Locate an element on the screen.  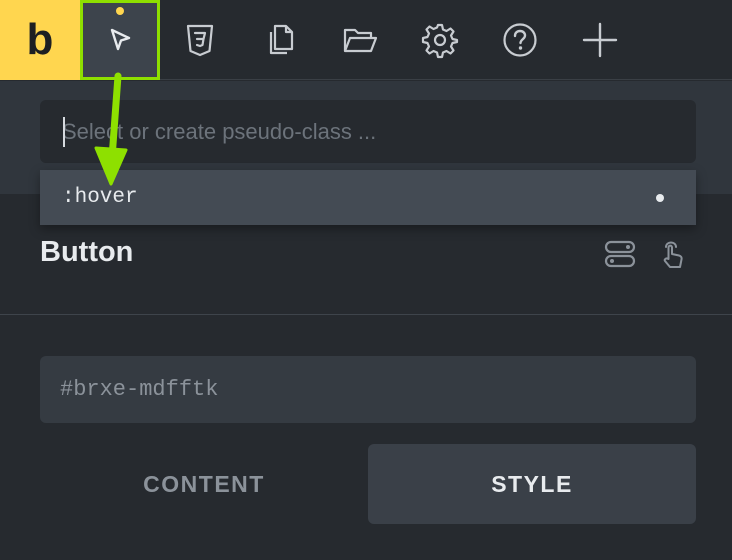
toggle-states-icon is located at coordinates (620, 254).